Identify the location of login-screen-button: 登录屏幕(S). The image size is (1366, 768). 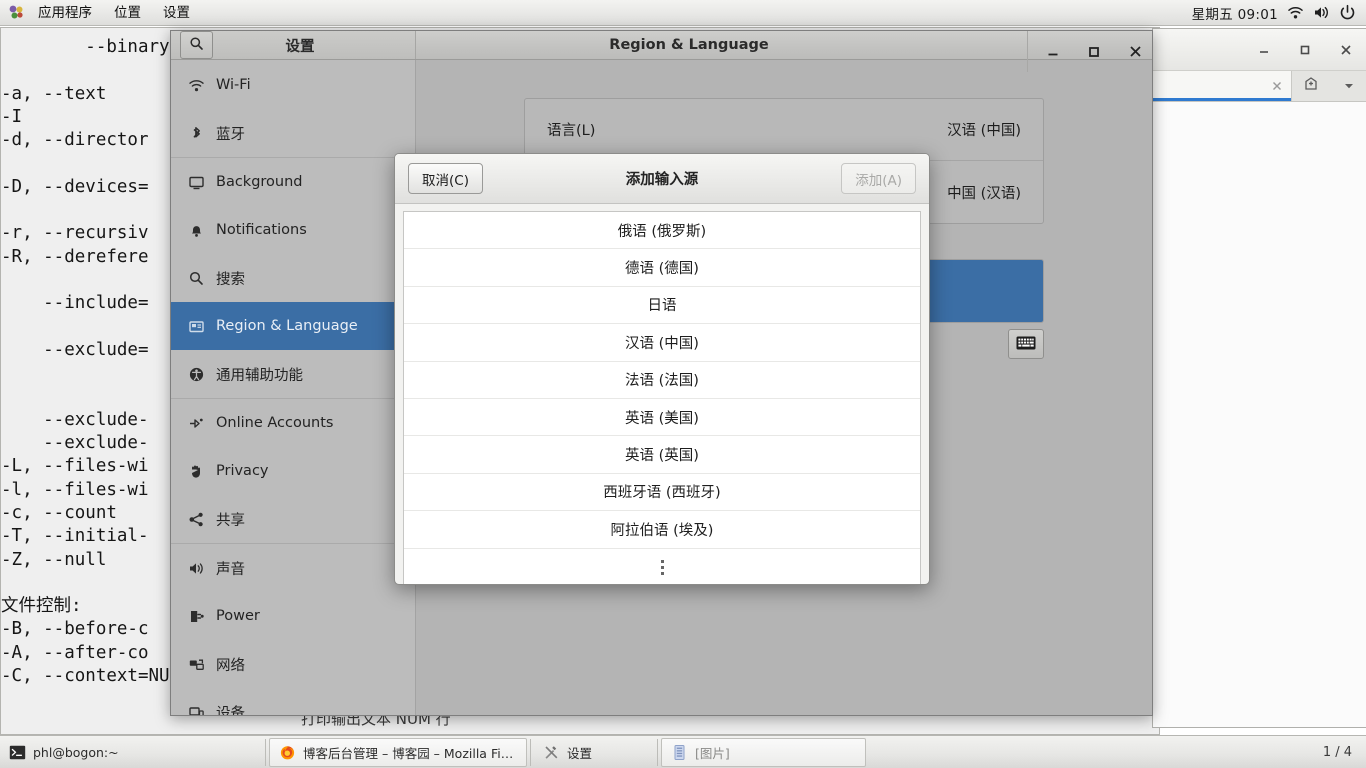
(1152, 52).